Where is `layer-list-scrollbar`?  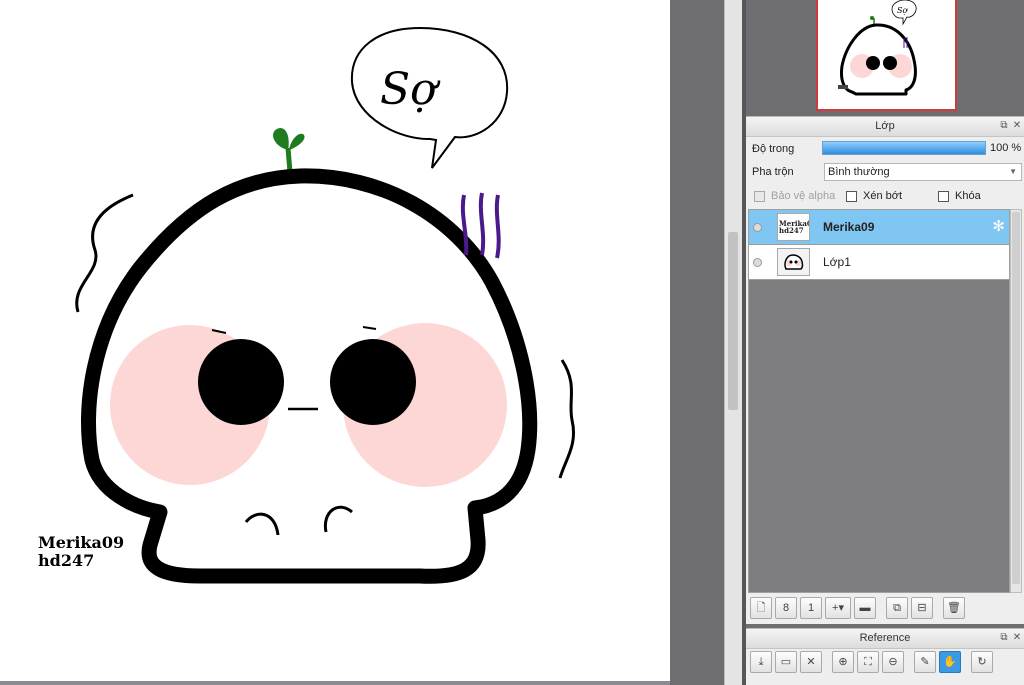
layer-list-scrollbar is located at coordinates (1016, 401).